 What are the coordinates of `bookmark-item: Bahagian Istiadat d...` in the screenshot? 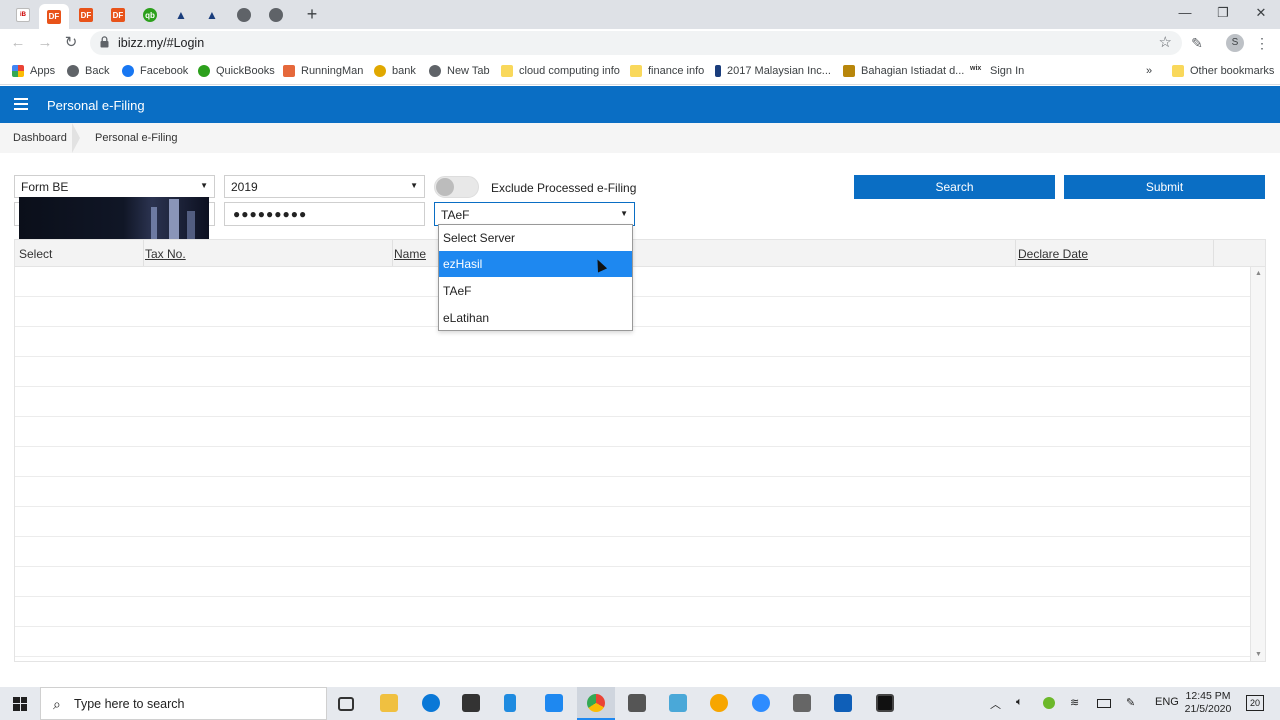 It's located at (903, 71).